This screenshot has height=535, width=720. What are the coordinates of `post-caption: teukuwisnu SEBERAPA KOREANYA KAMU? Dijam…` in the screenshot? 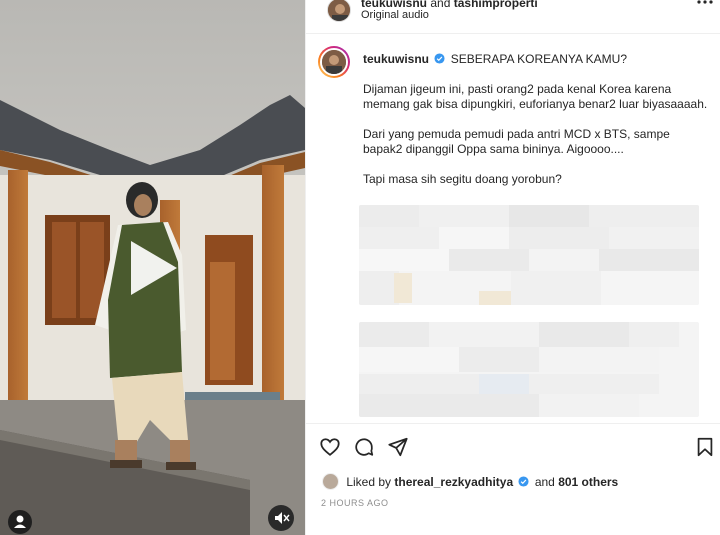 It's located at (535, 119).